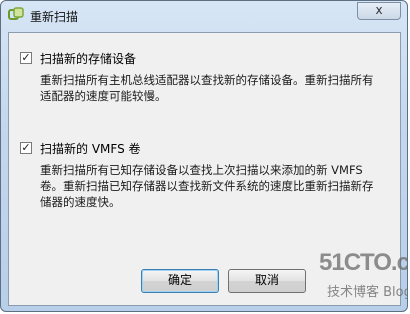 Image resolution: width=410 pixels, height=314 pixels. What do you see at coordinates (16, 15) in the screenshot?
I see `vsphere-app-icon` at bounding box center [16, 15].